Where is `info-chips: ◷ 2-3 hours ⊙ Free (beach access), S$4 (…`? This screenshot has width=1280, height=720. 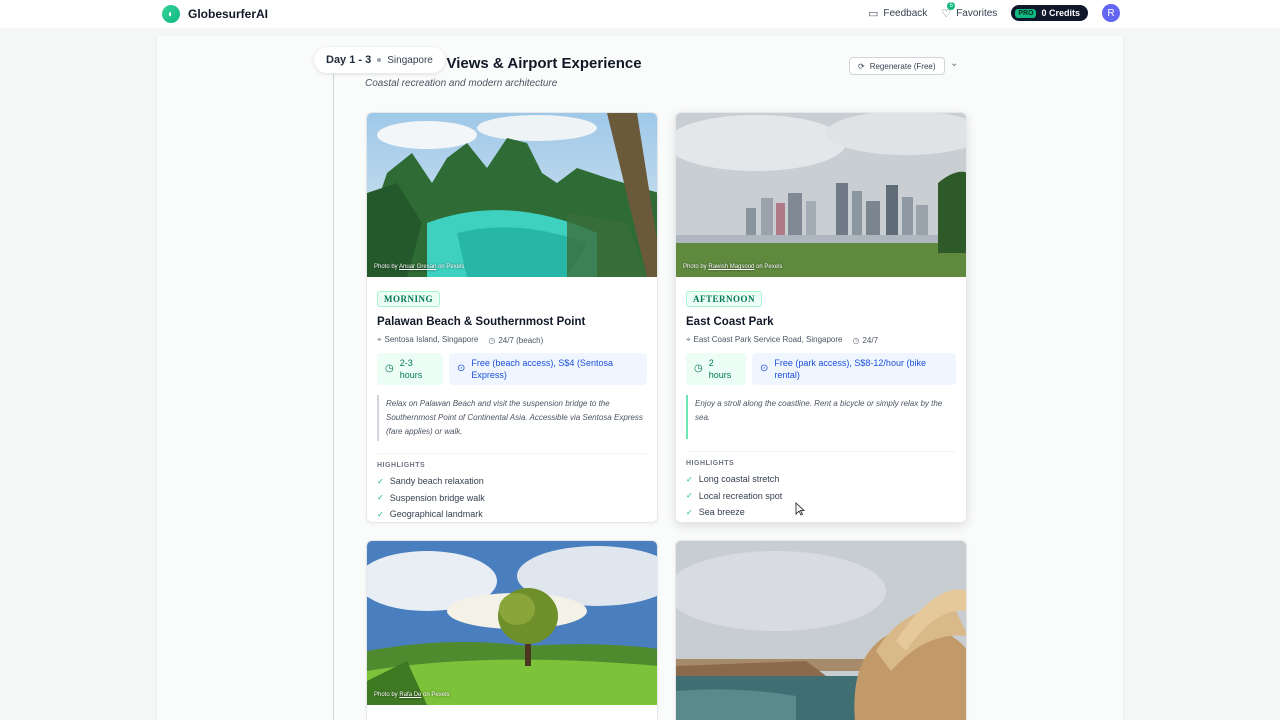 info-chips: ◷ 2-3 hours ⊙ Free (beach access), S$4 (… is located at coordinates (512, 369).